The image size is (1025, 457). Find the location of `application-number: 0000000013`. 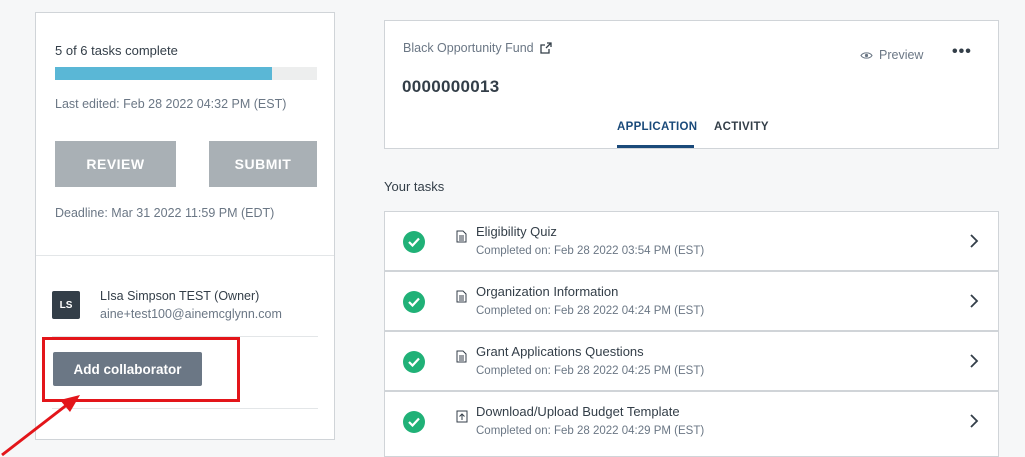

application-number: 0000000013 is located at coordinates (451, 86).